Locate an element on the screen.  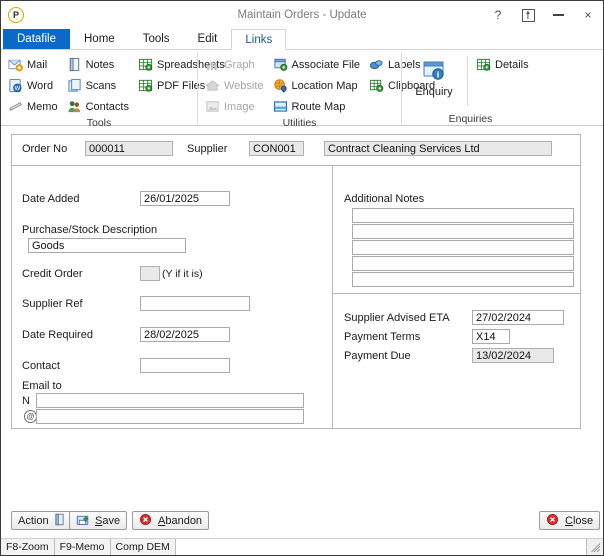
ribbon-item-label: Enquiry is located at coordinates (434, 92).